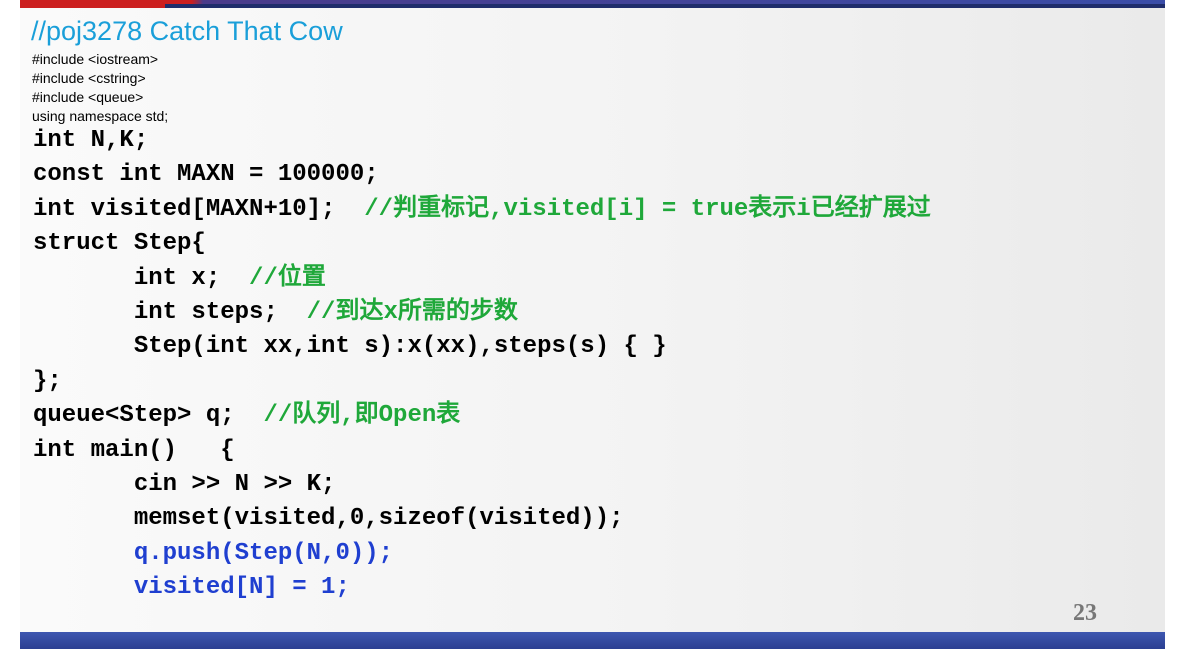 The width and height of the screenshot is (1189, 649). Describe the element at coordinates (350, 347) in the screenshot. I see `code-text: Step(int xx,int s):x(xx),steps(s) { }` at that location.